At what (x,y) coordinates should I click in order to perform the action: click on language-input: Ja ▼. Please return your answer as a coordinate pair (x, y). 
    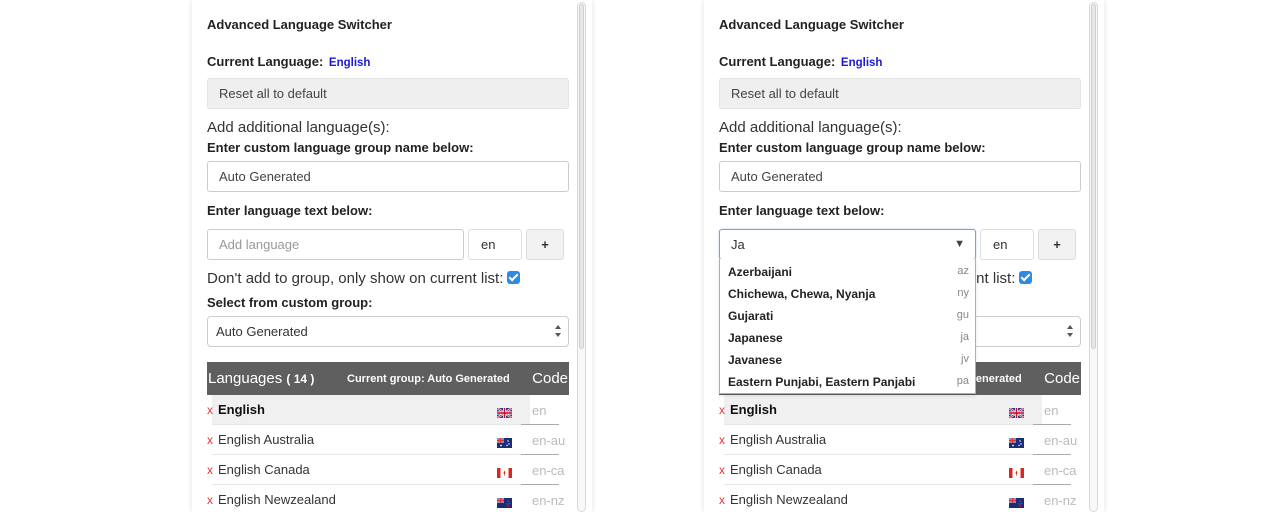
    Looking at the image, I should click on (847, 244).